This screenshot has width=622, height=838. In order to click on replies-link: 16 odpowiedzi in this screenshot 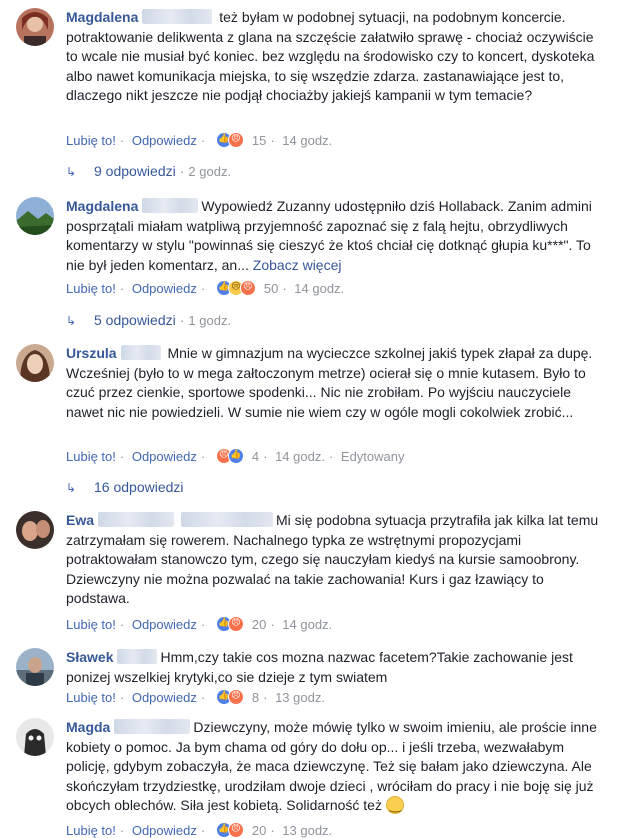, I will do `click(139, 487)`.